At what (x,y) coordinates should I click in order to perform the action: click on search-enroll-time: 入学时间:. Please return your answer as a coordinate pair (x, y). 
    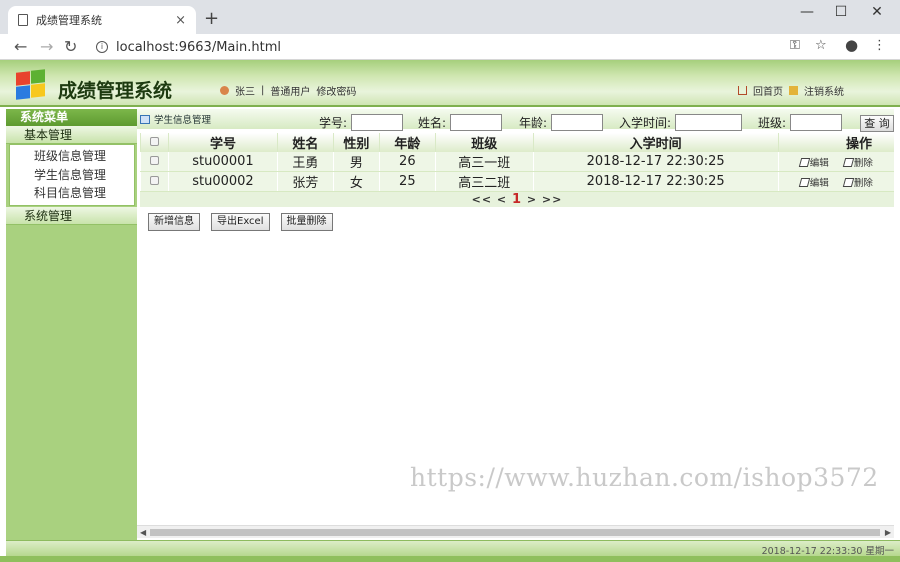
    Looking at the image, I should click on (681, 122).